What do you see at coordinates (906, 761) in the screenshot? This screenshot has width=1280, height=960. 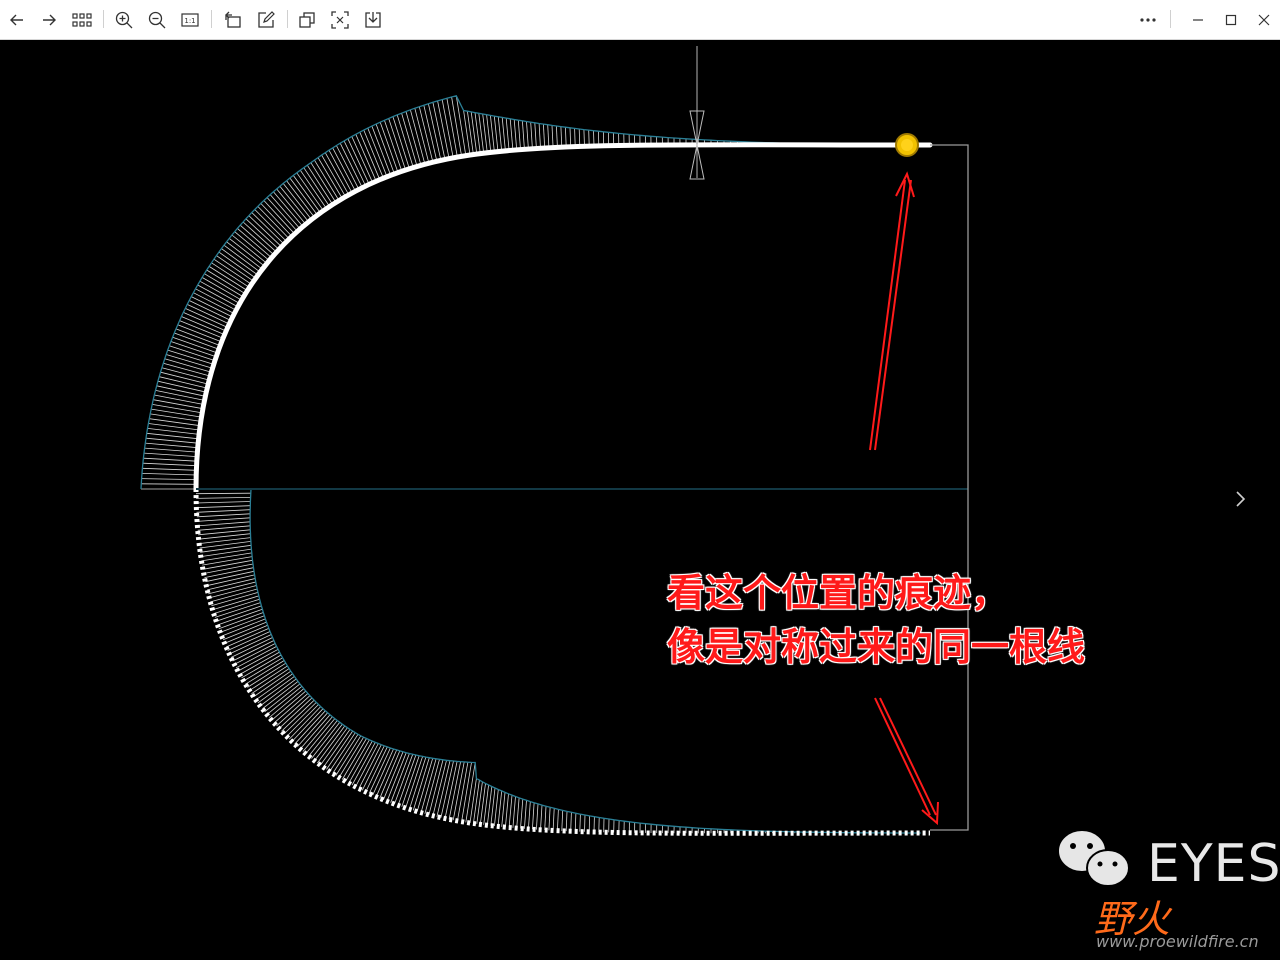 I see `red-arrow-down` at bounding box center [906, 761].